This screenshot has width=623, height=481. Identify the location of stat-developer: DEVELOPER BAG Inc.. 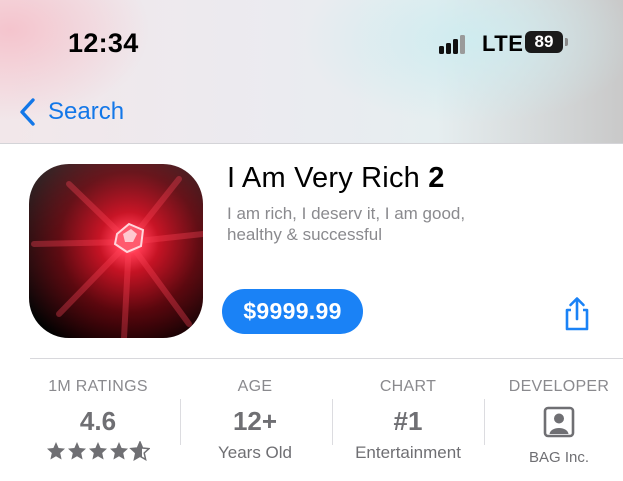
(558, 428).